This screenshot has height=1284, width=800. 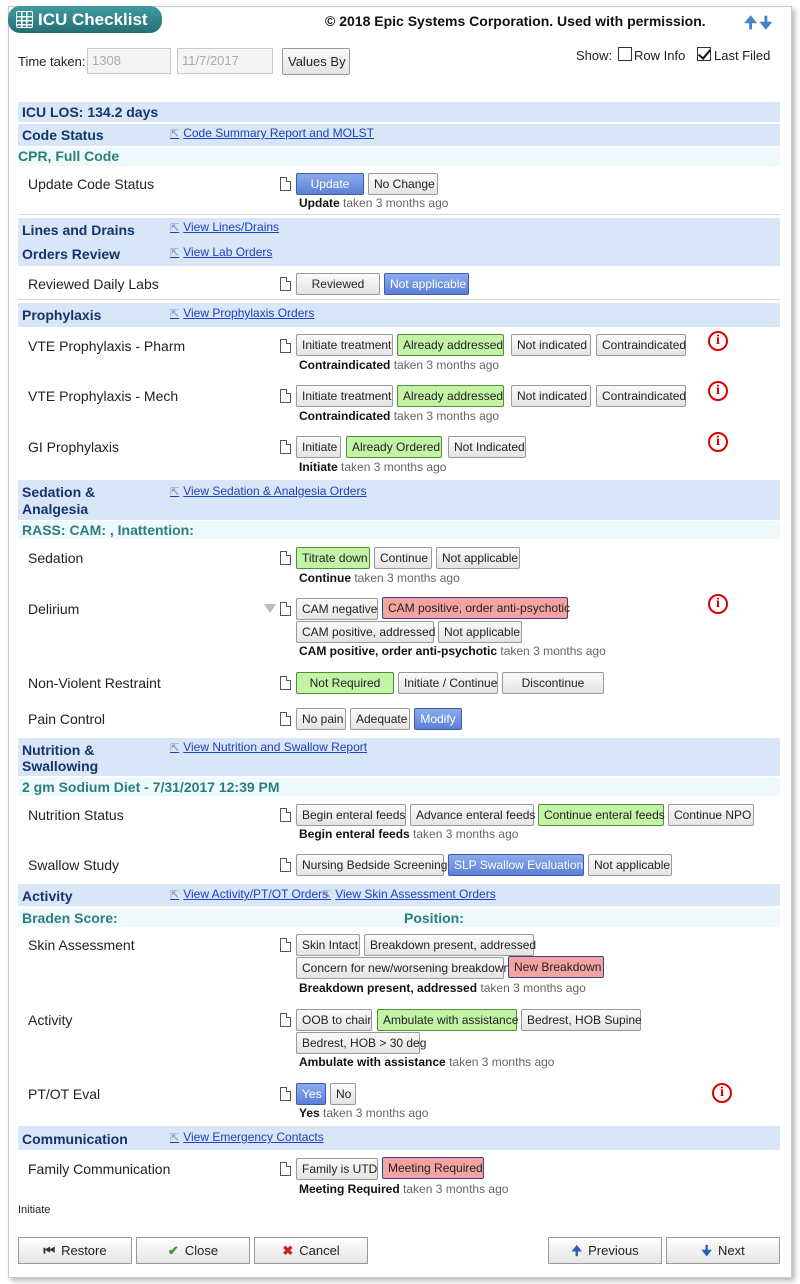 What do you see at coordinates (345, 683) in the screenshot?
I see `not-required-button: Not Required` at bounding box center [345, 683].